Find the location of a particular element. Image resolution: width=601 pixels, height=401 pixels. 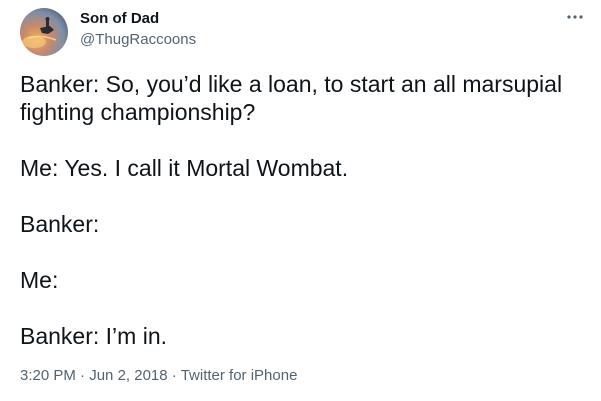

tweet-source: Twitter for iPhone is located at coordinates (239, 375).